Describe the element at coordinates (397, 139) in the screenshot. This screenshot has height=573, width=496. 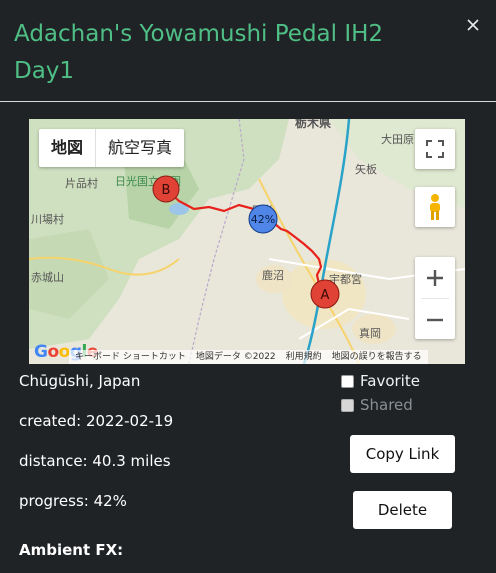
I see `map-label-otawara: 大田原` at that location.